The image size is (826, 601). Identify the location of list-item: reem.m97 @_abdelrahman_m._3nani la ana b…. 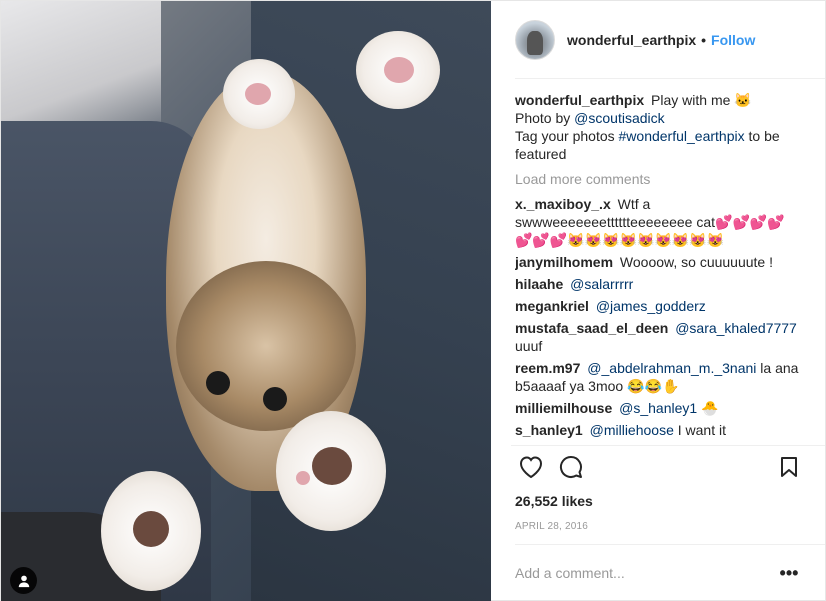
(658, 377).